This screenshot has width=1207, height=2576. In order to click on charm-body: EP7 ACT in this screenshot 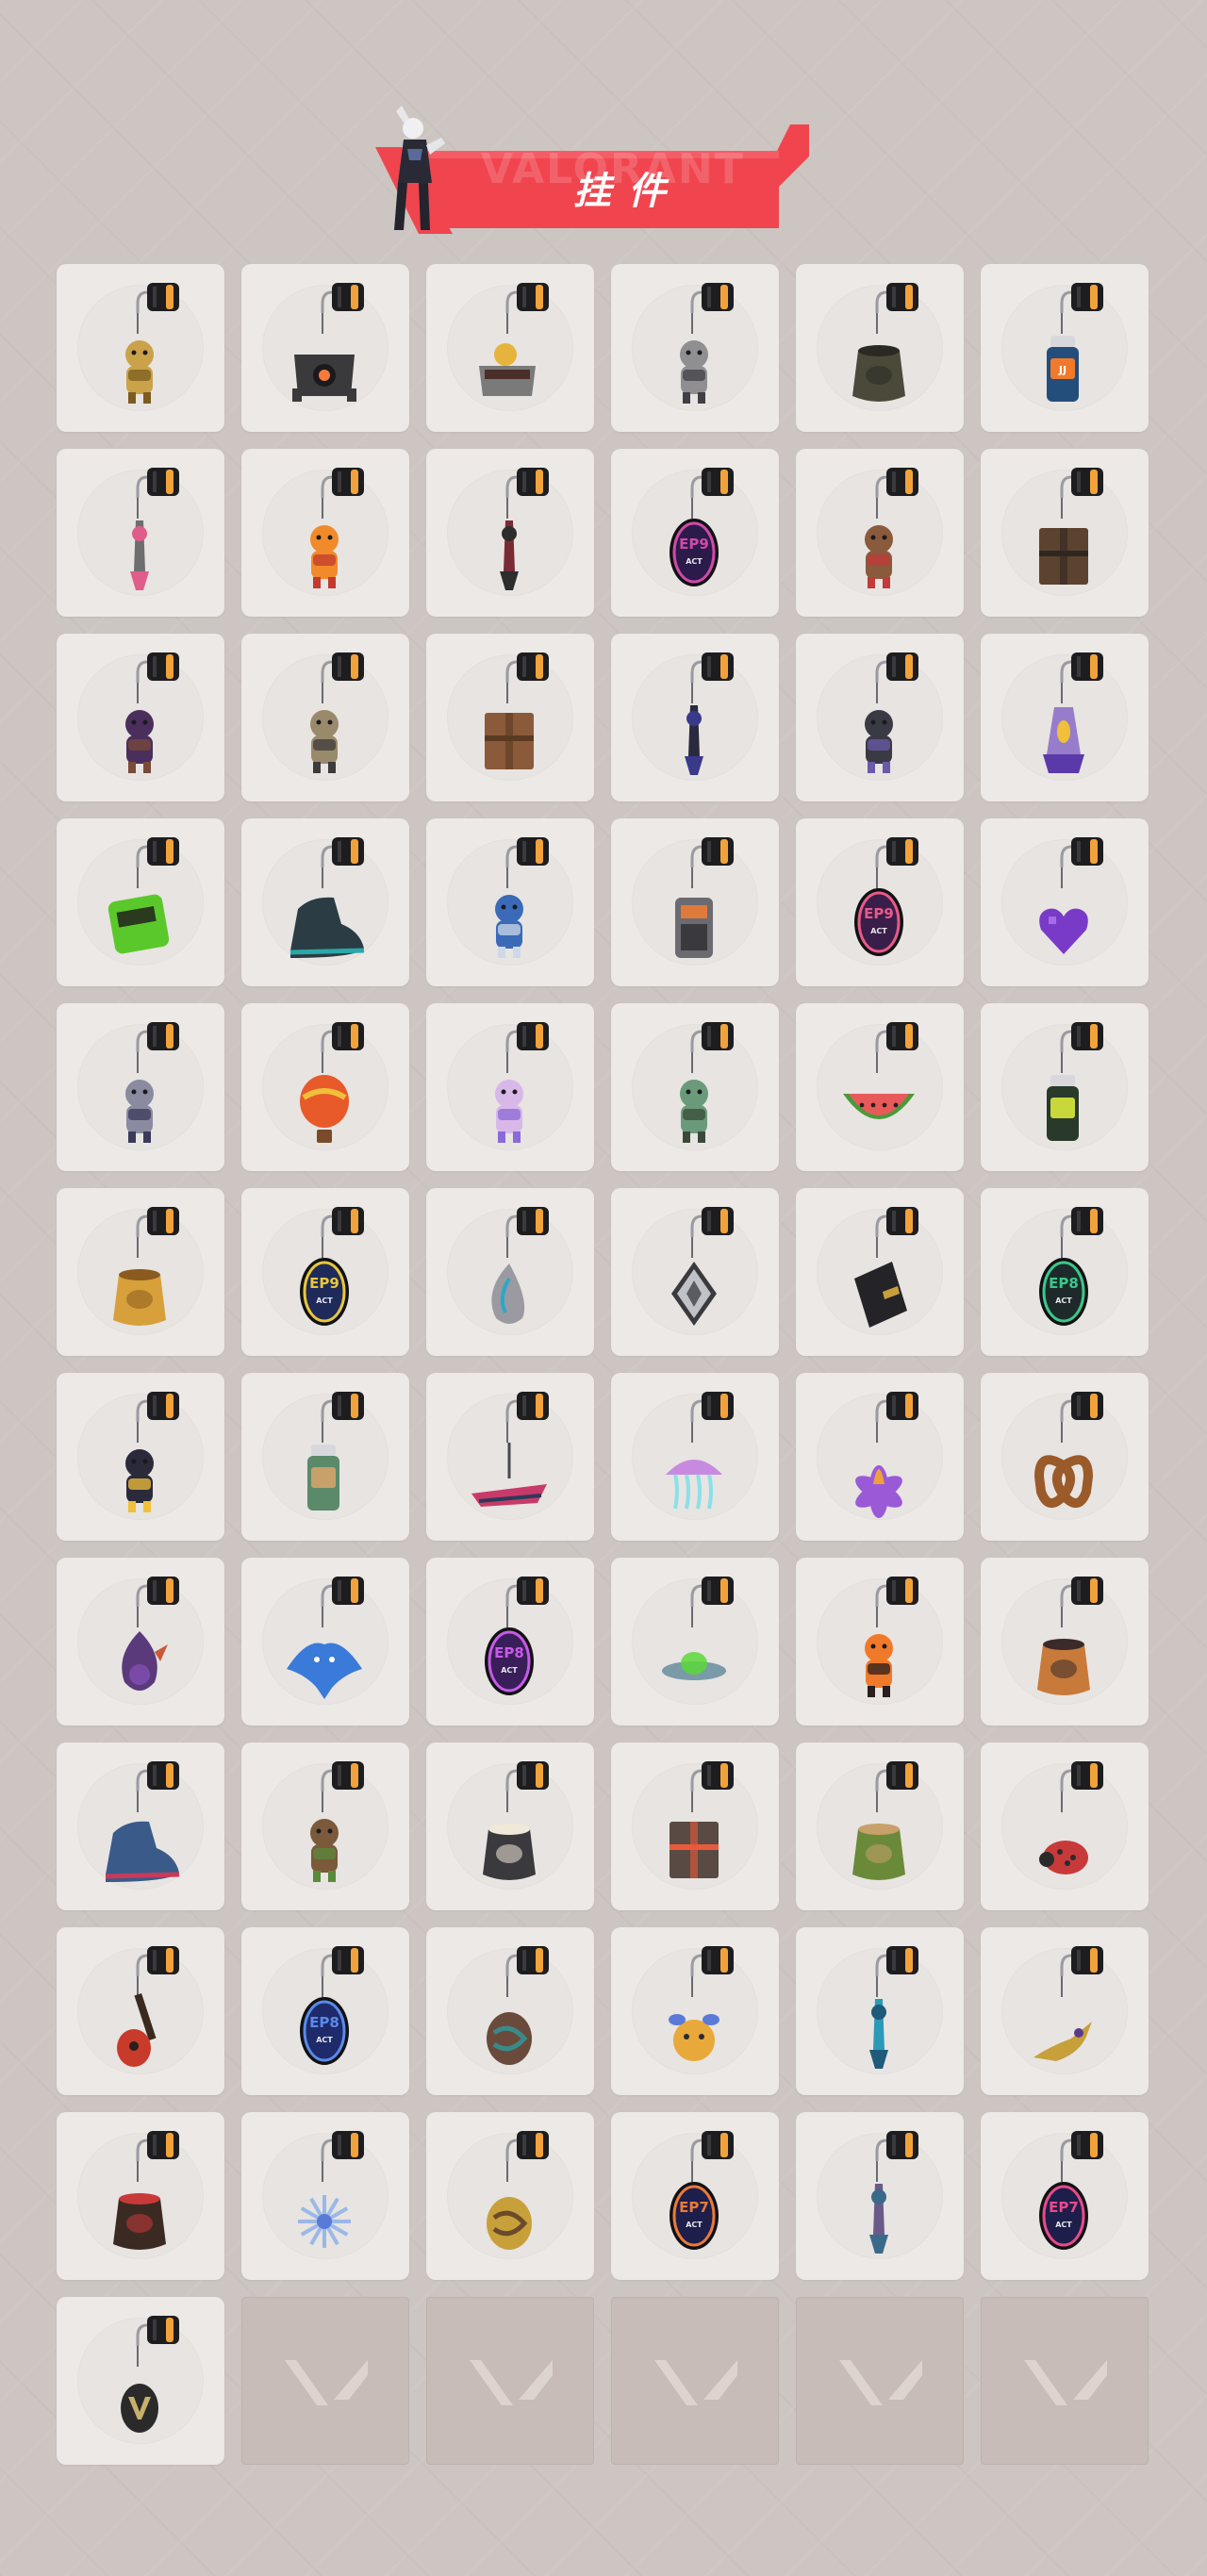, I will do `click(1063, 2205)`.